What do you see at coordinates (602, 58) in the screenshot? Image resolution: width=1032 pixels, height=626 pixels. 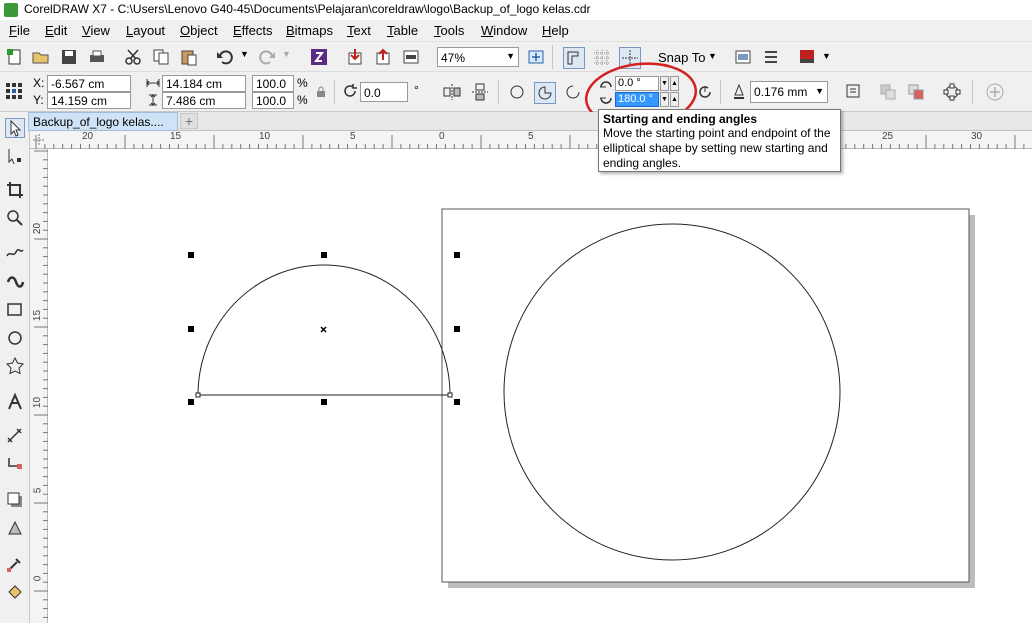 I see `show-grid-icon` at bounding box center [602, 58].